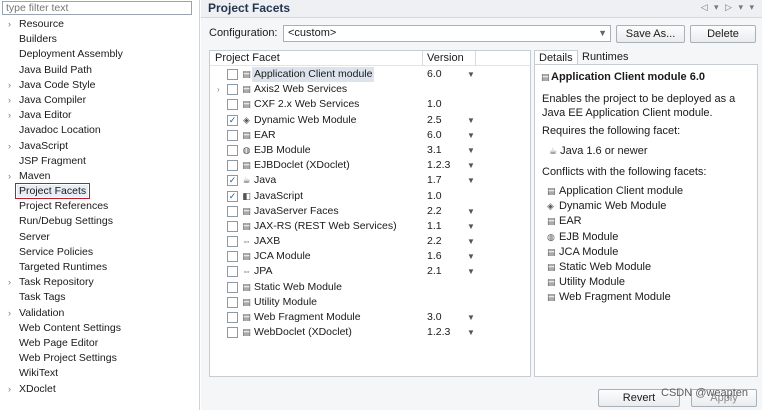  What do you see at coordinates (370, 302) in the screenshot?
I see `facet-row-utility-module: ▤ Utility Module` at bounding box center [370, 302].